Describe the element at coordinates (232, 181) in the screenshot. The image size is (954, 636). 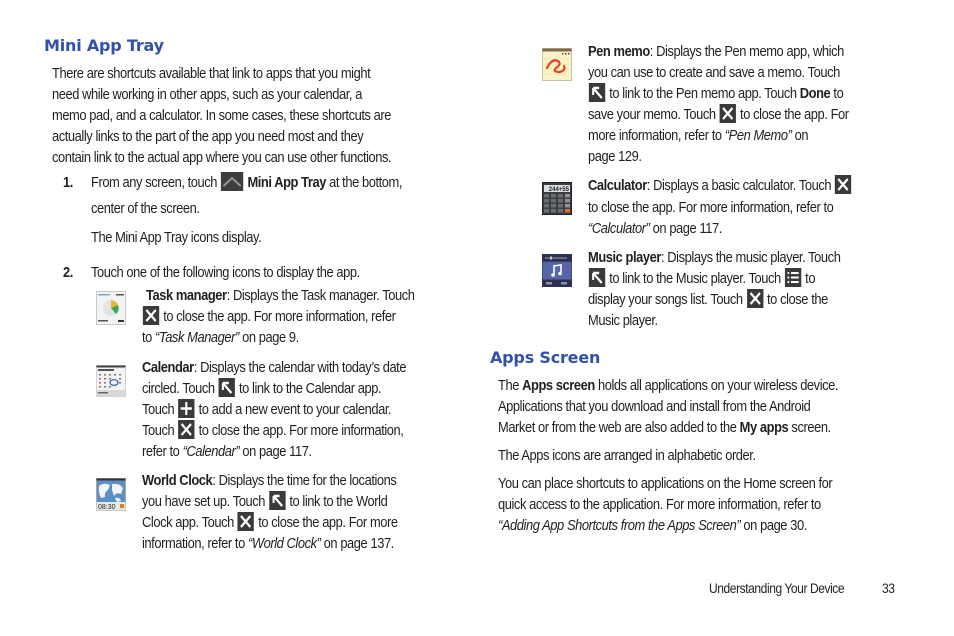
I see `mini-app-tray-chevron-up-icon` at that location.